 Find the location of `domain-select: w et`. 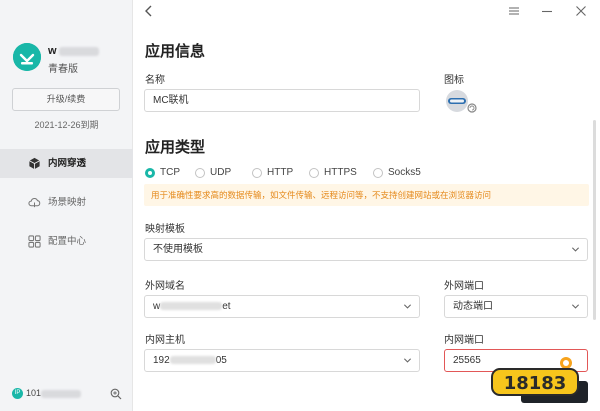

domain-select: w et is located at coordinates (282, 306).